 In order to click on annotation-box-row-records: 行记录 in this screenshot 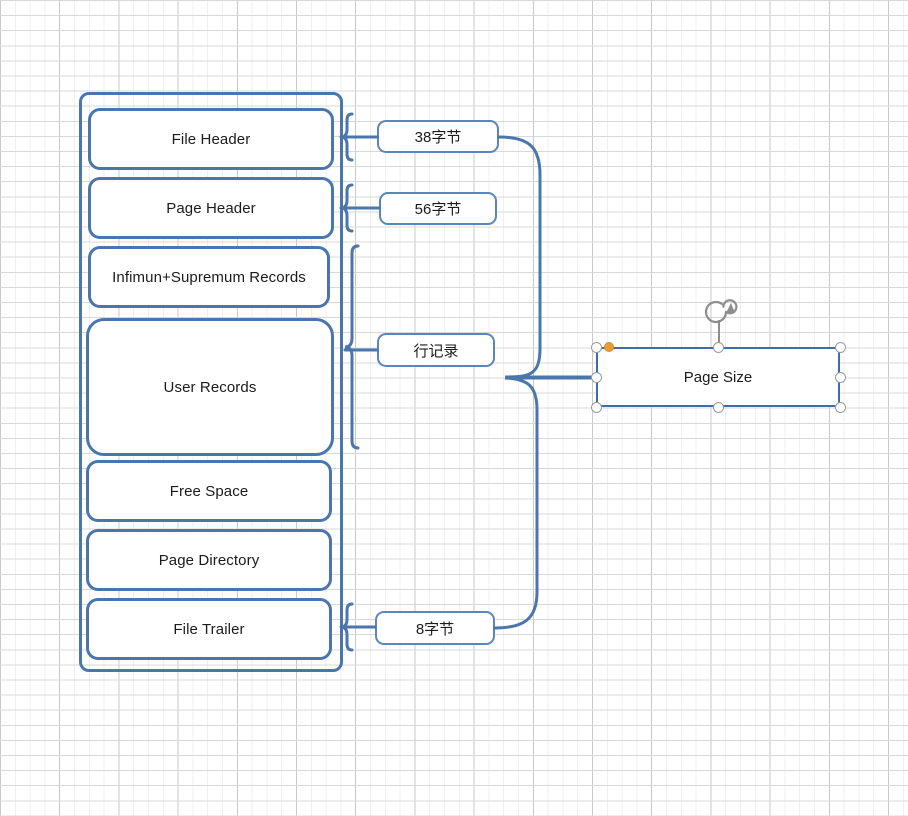, I will do `click(436, 350)`.